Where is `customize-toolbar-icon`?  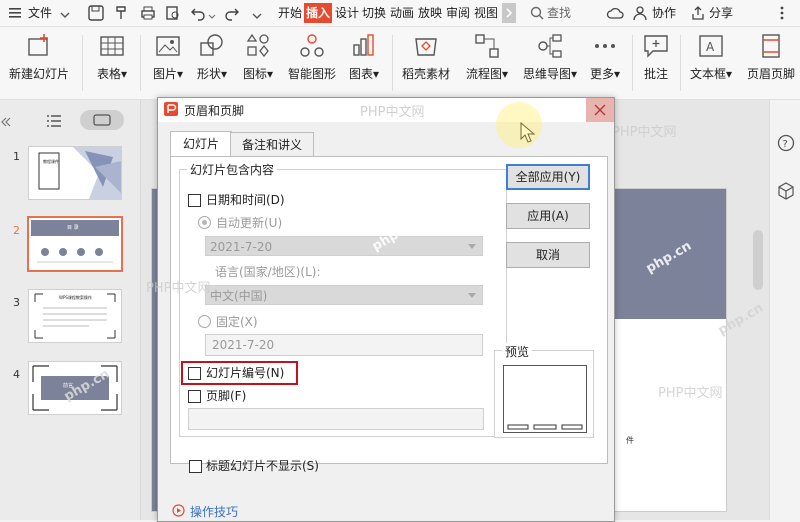 customize-toolbar-icon is located at coordinates (257, 16).